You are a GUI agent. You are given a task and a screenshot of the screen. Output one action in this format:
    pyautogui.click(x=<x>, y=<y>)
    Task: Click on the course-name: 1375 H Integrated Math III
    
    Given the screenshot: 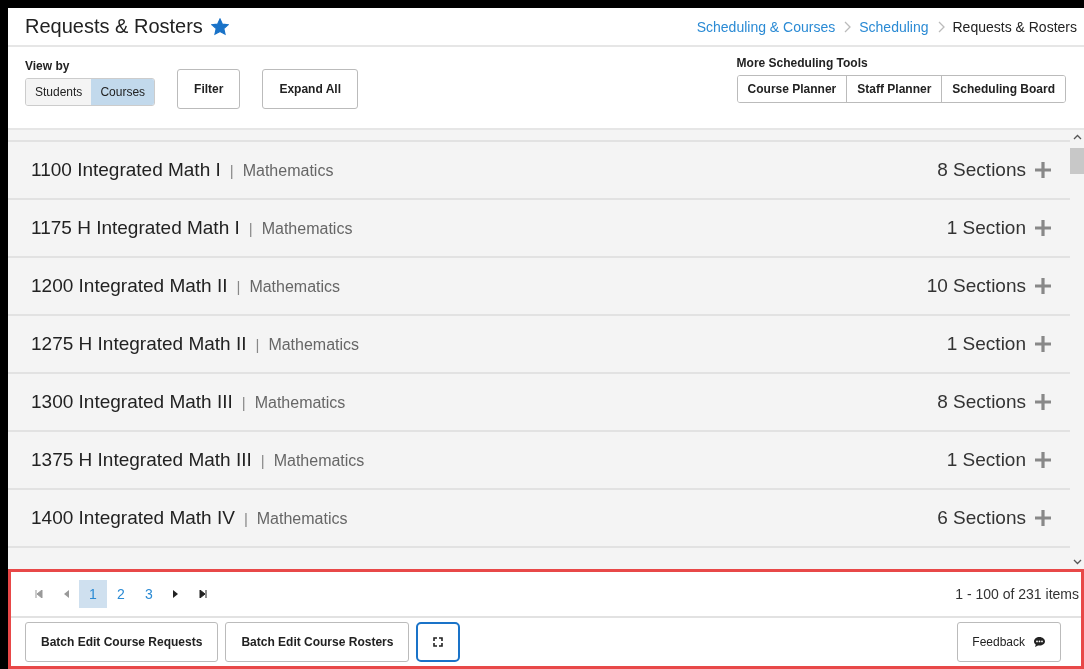 What is the action you would take?
    pyautogui.click(x=141, y=460)
    